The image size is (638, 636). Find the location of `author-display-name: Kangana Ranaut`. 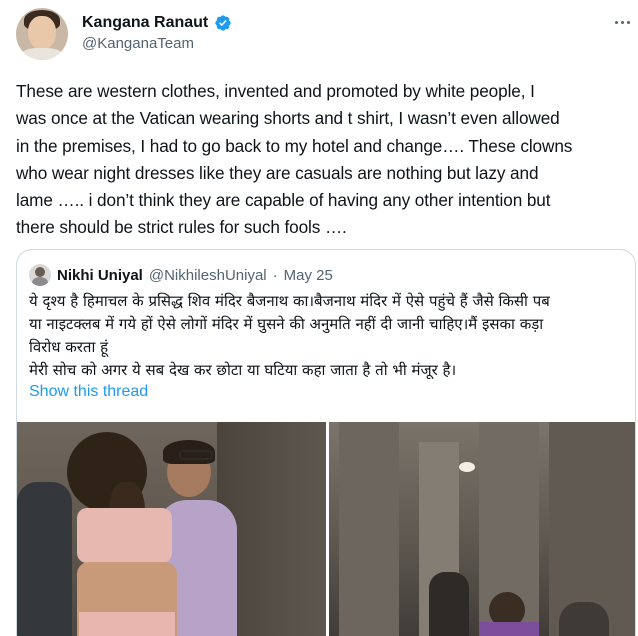

author-display-name: Kangana Ranaut is located at coordinates (145, 23).